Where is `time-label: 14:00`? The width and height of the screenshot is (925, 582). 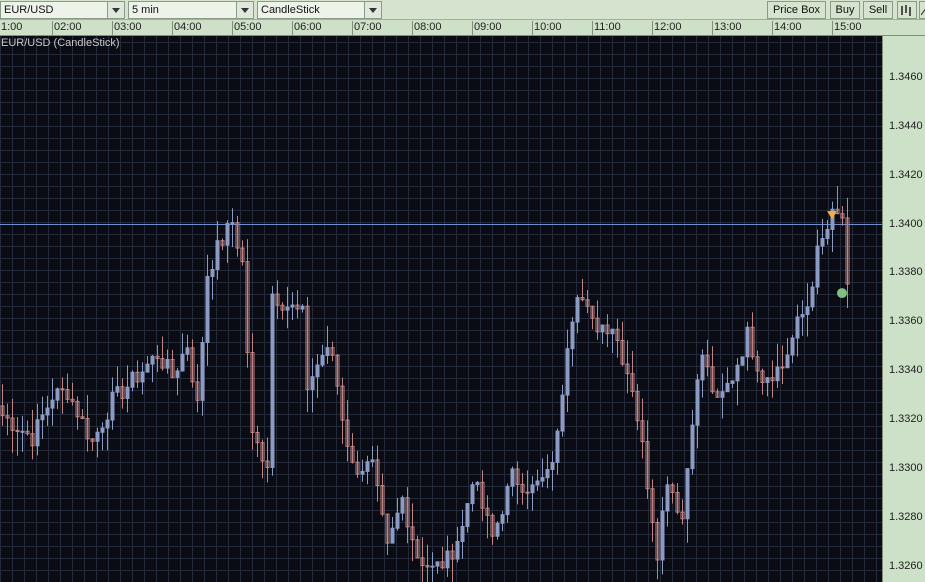
time-label: 14:00 is located at coordinates (802, 28).